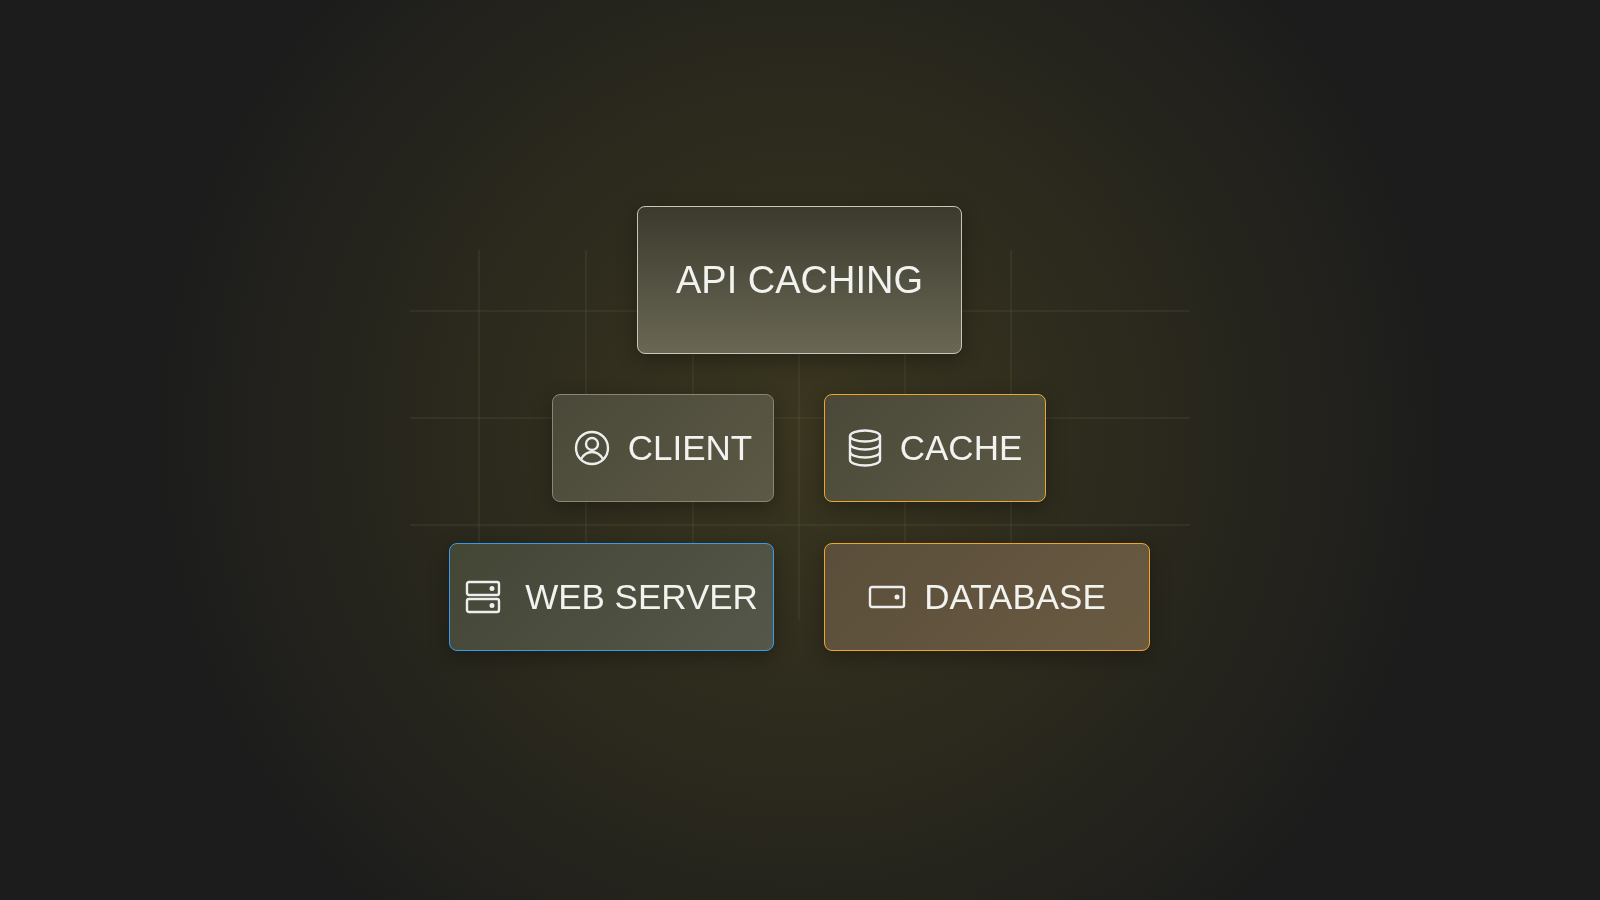  I want to click on node-label: CLIENT, so click(690, 448).